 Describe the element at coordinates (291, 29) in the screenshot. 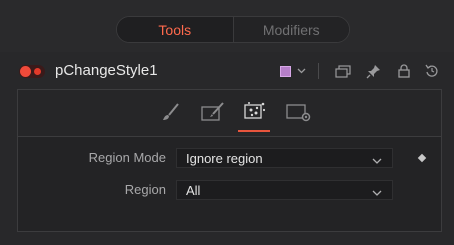

I see `tab-modifiers: Modifiers` at that location.